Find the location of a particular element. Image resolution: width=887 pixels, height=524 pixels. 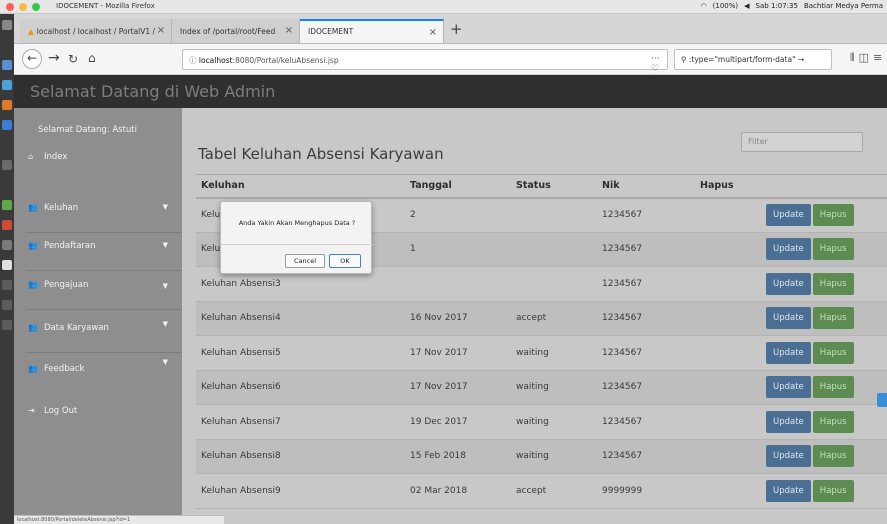

page-title: Tabel Keluhan Absensi Karyawan is located at coordinates (321, 154).